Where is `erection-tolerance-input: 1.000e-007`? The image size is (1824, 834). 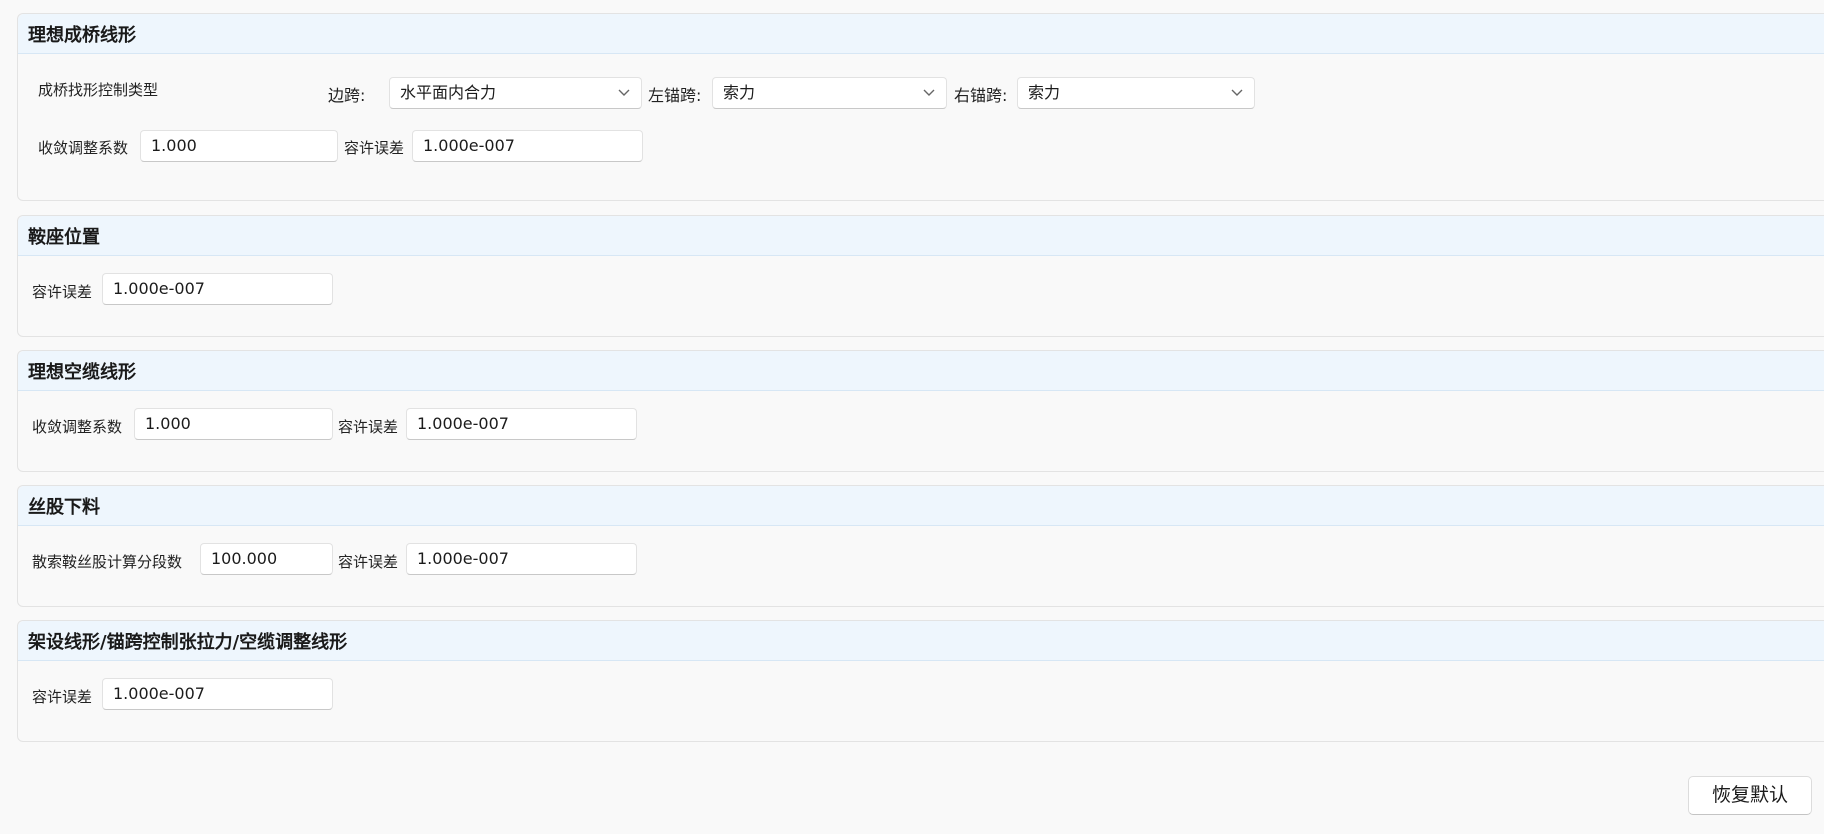
erection-tolerance-input: 1.000e-007 is located at coordinates (217, 694).